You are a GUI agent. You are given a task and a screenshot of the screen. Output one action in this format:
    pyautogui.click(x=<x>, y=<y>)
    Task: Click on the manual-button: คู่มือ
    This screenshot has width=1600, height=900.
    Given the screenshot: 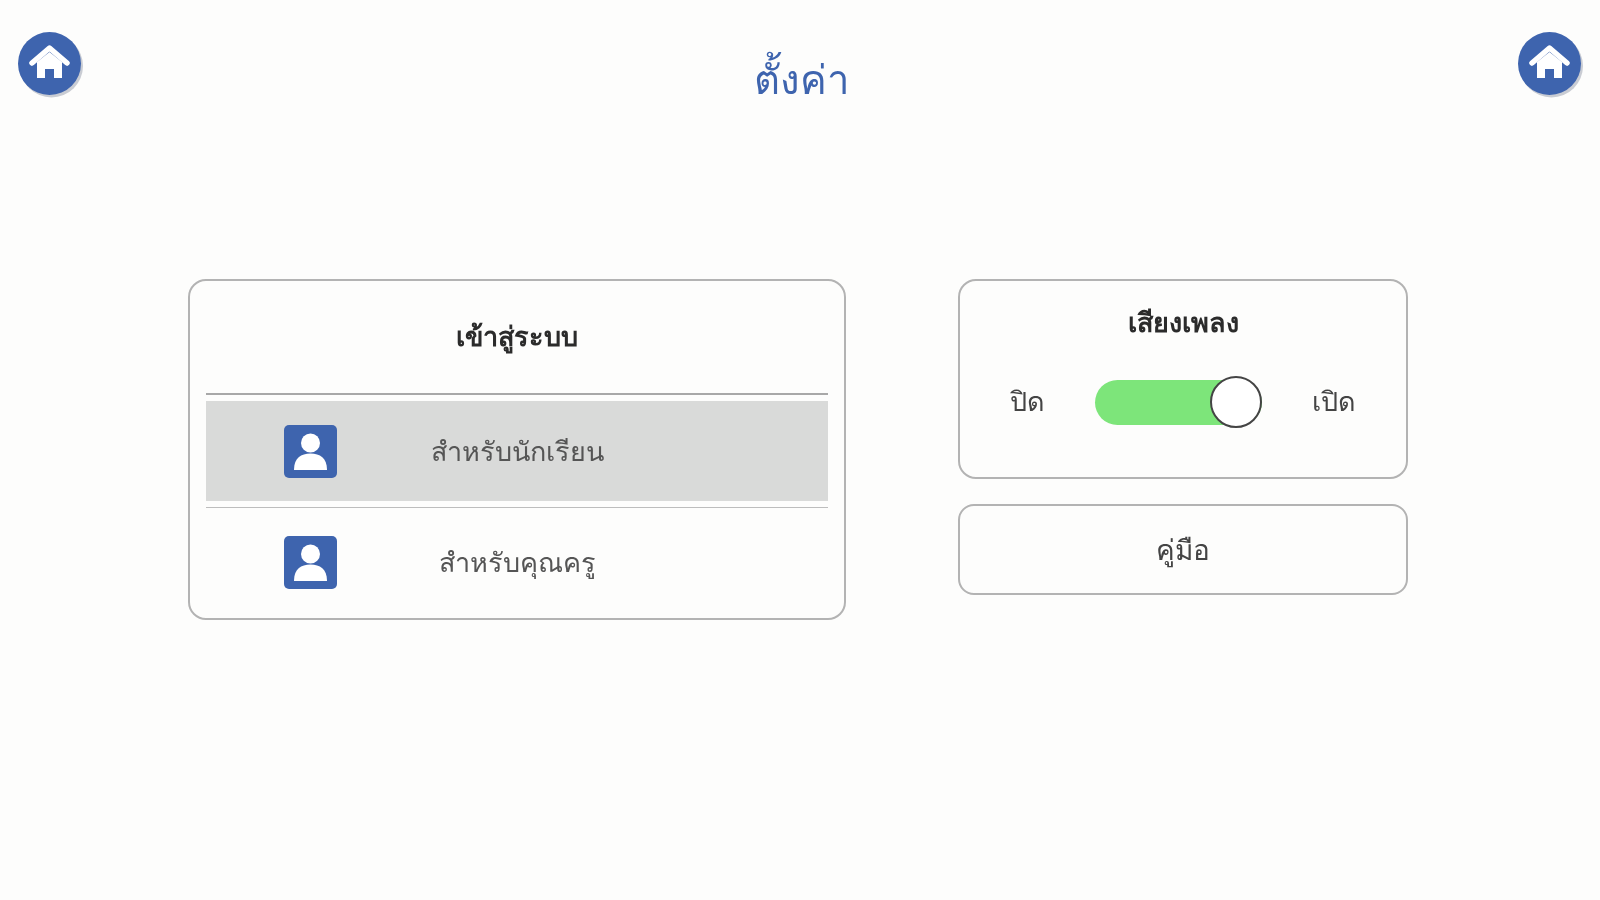 What is the action you would take?
    pyautogui.click(x=1183, y=549)
    